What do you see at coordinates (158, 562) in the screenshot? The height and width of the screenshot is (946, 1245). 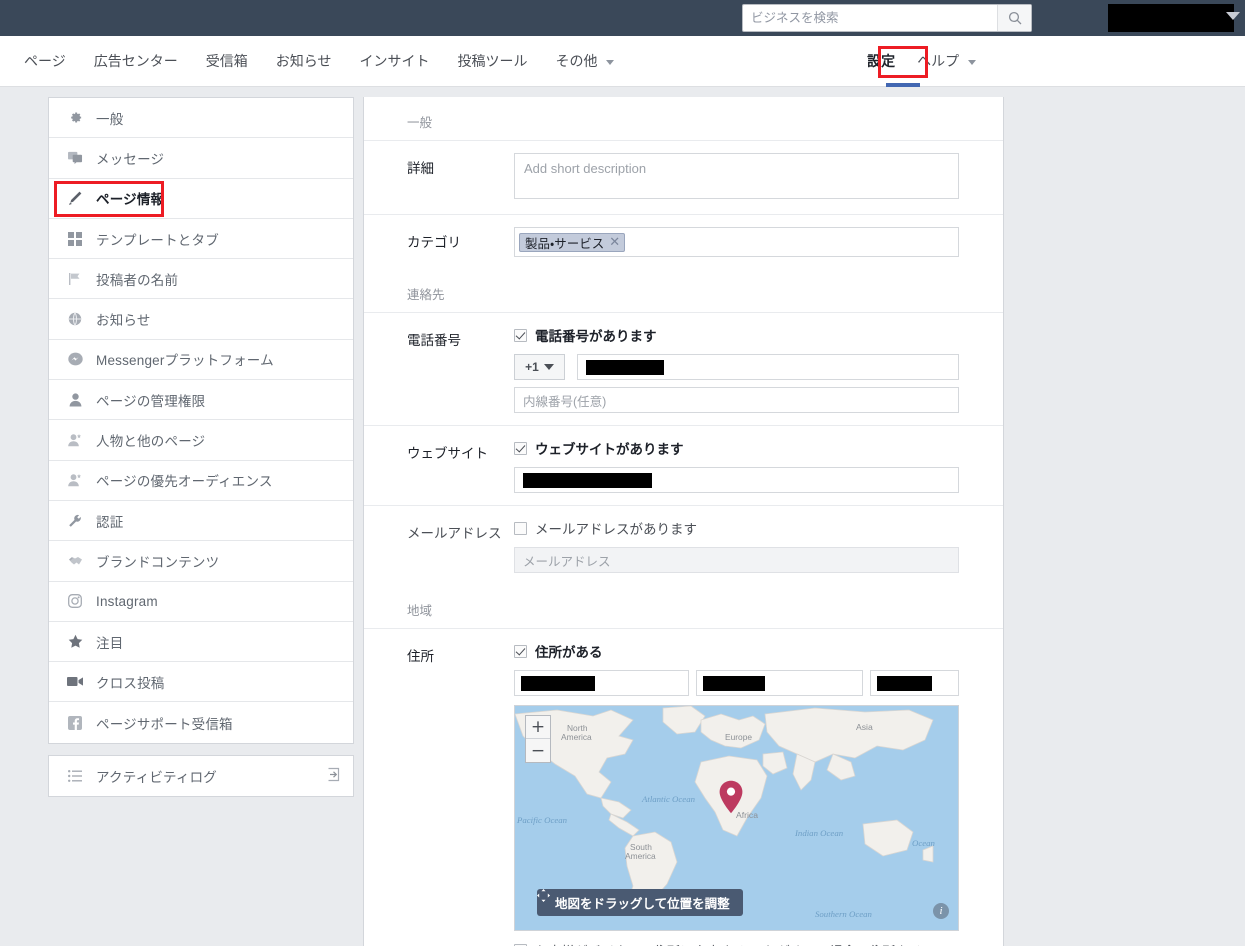 I see `sidebar-item-label: ブランドコンテンツ` at bounding box center [158, 562].